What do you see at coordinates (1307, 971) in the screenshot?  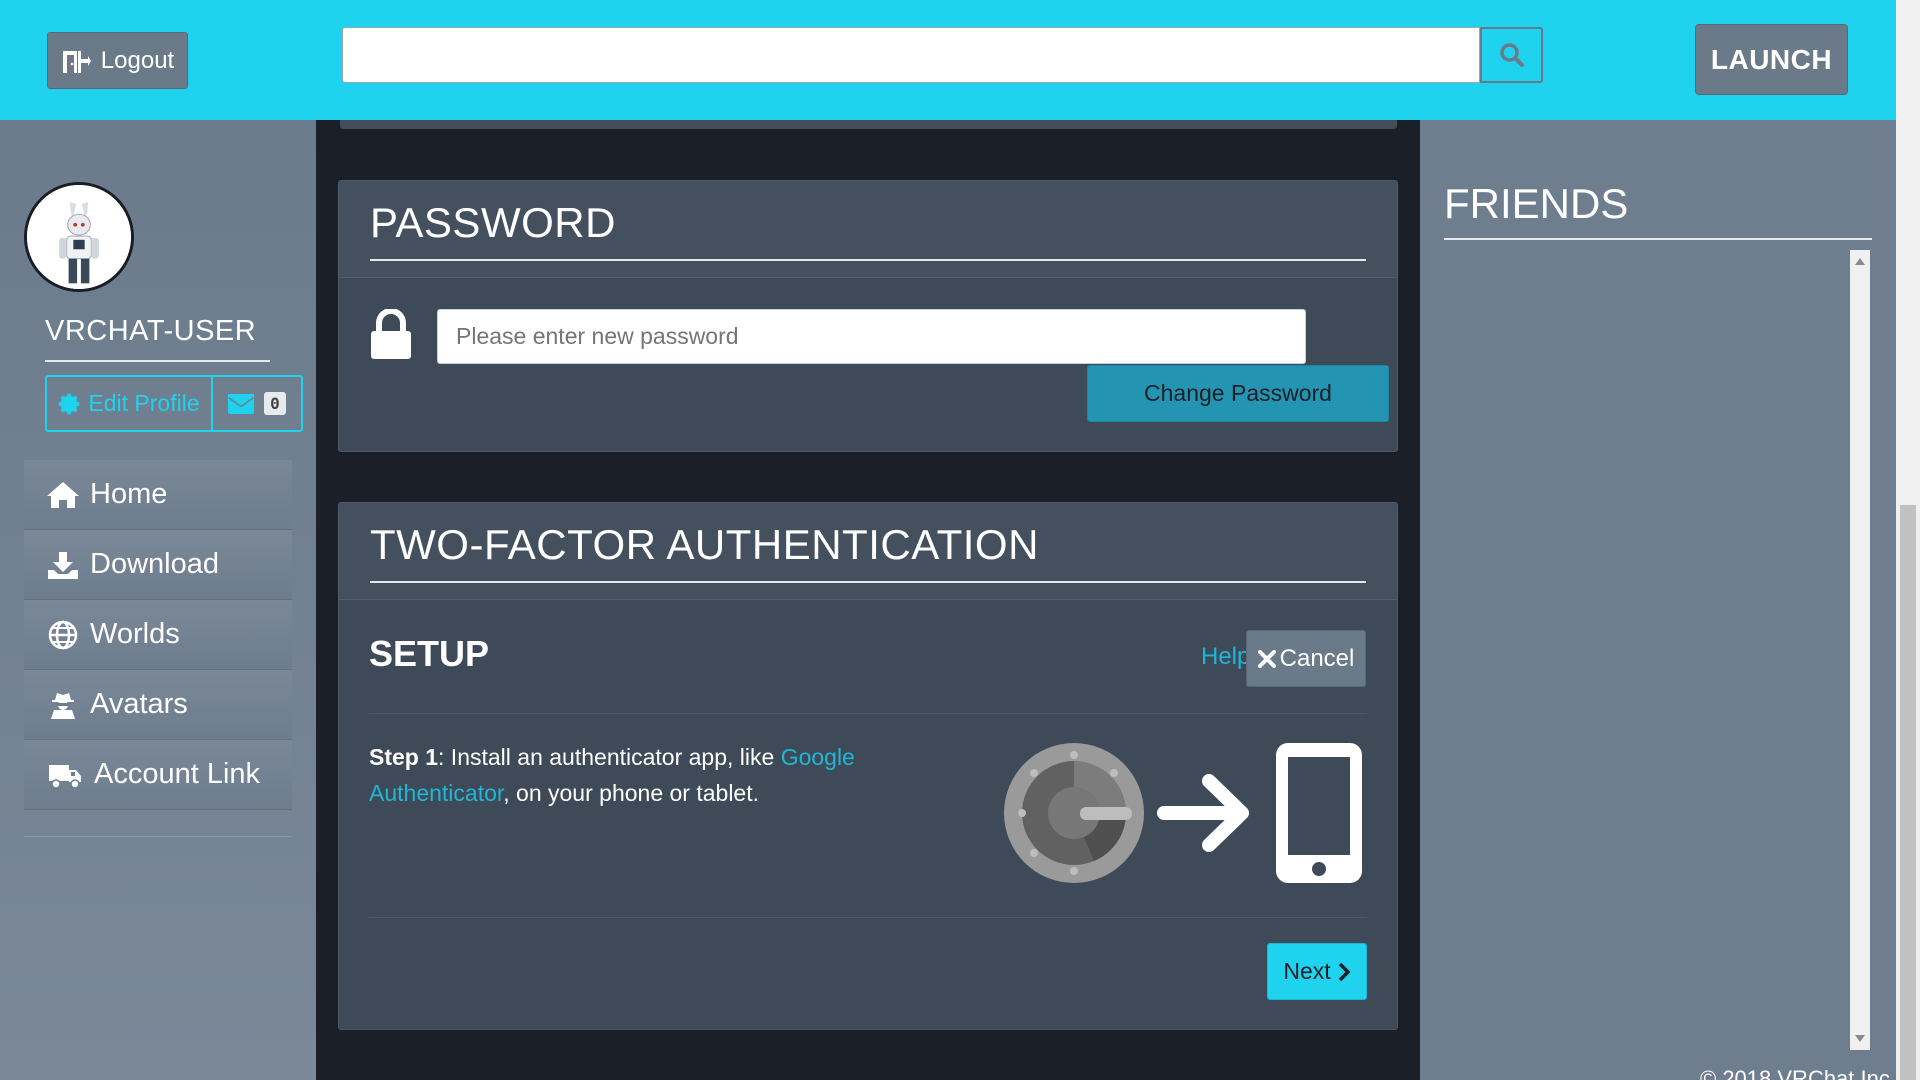 I see `next-label: Next` at bounding box center [1307, 971].